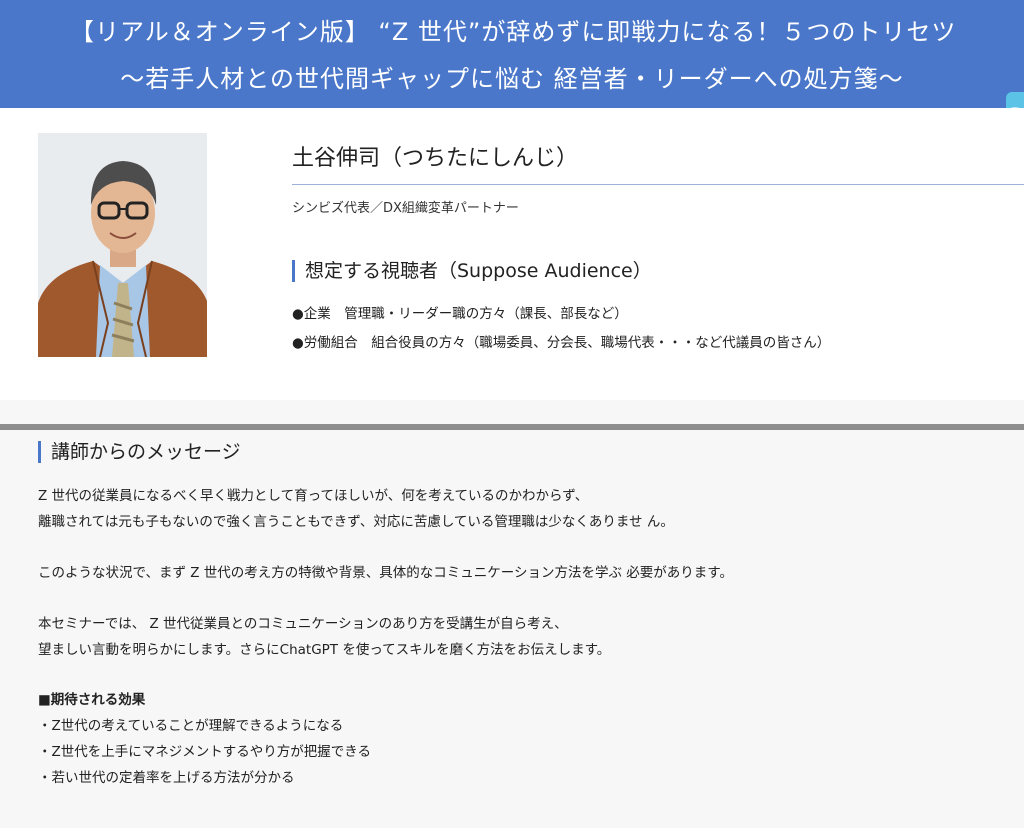  Describe the element at coordinates (460, 314) in the screenshot. I see `audience-item: ●企業 管理職・リーダー職の方々（課長、部長など）` at that location.